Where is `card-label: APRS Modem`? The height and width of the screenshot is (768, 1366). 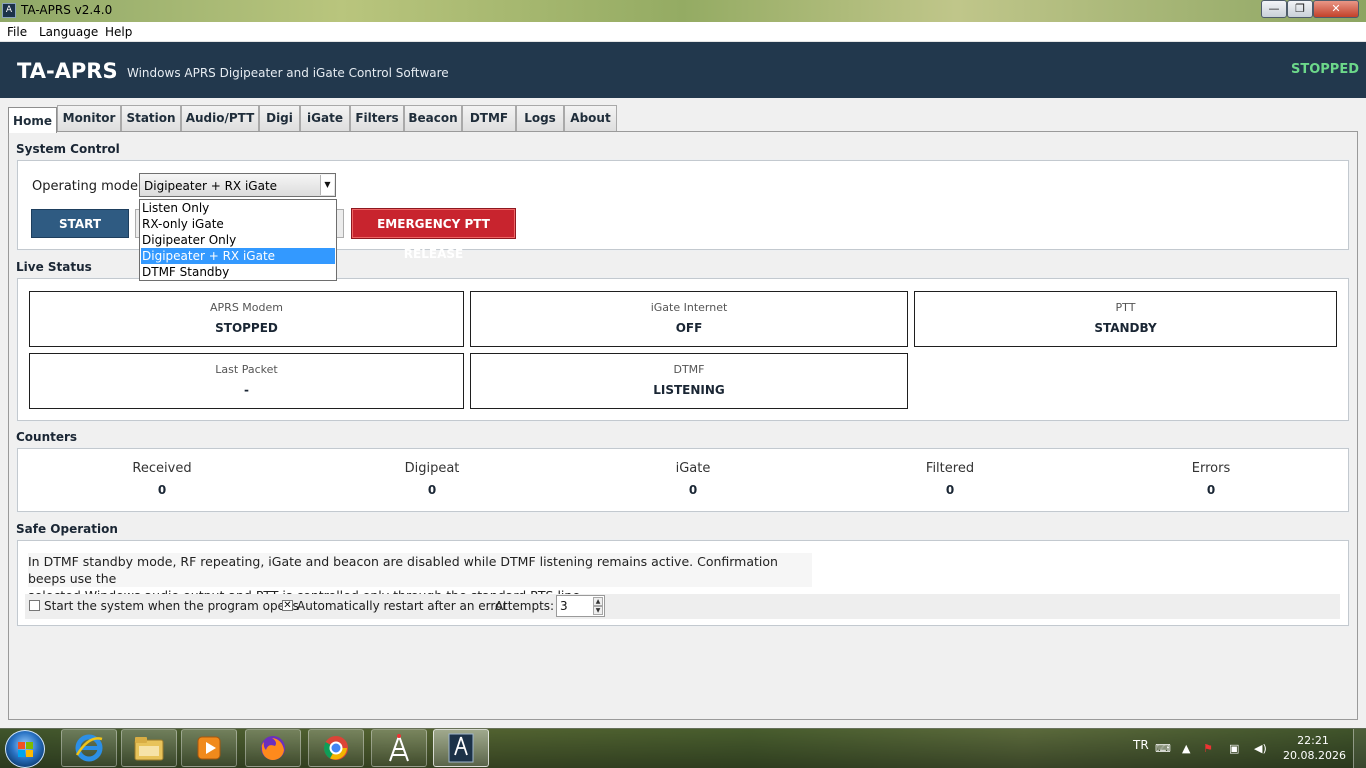
card-label: APRS Modem is located at coordinates (246, 307).